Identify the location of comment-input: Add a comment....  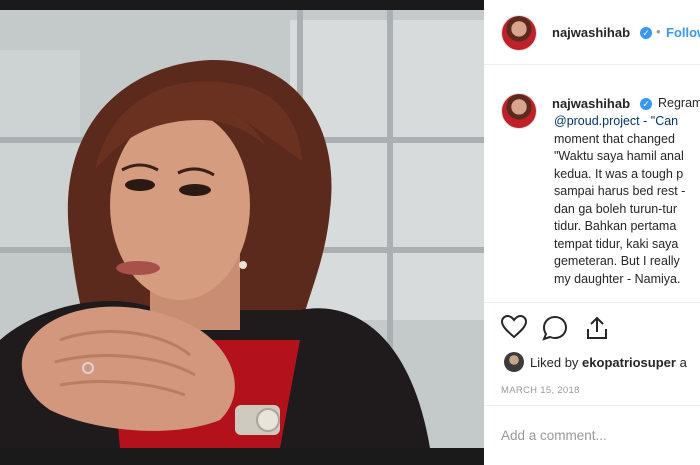
(554, 435).